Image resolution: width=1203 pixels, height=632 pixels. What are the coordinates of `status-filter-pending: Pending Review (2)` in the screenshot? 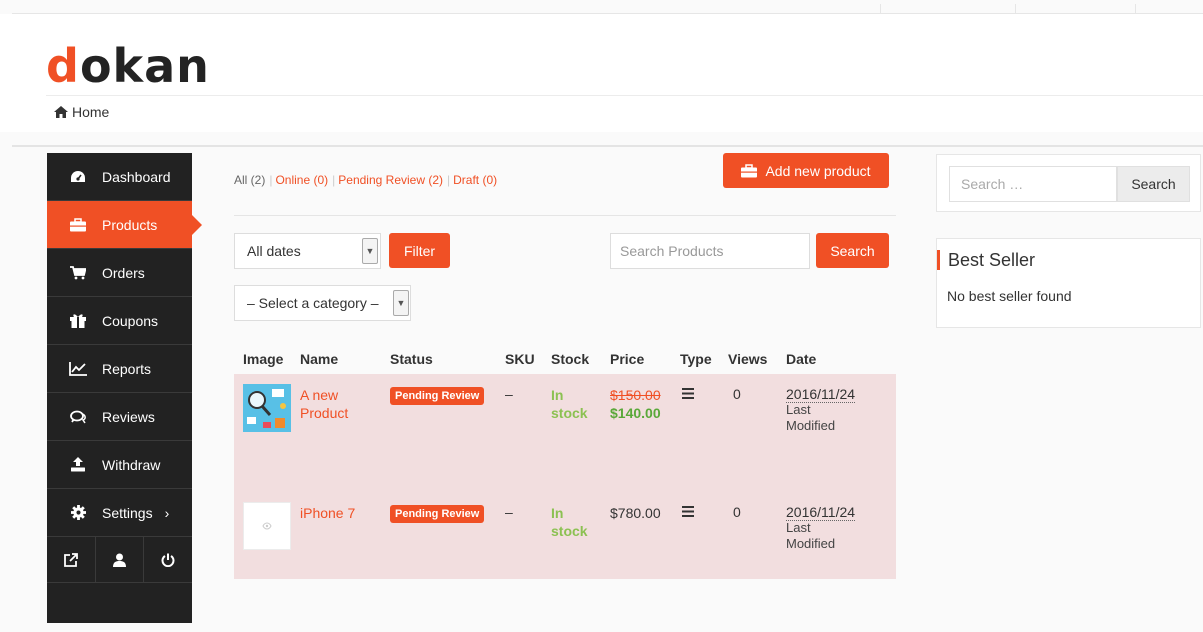 It's located at (390, 180).